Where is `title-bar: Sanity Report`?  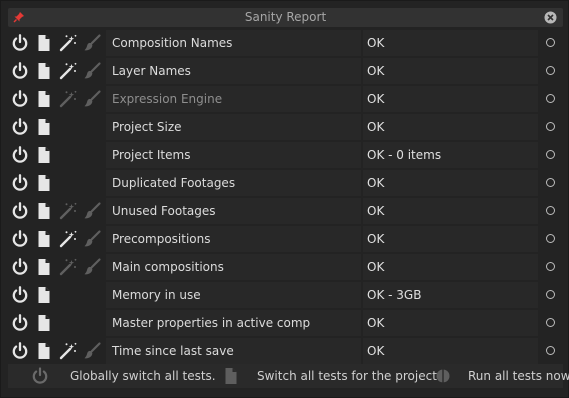
title-bar: Sanity Report is located at coordinates (285, 17).